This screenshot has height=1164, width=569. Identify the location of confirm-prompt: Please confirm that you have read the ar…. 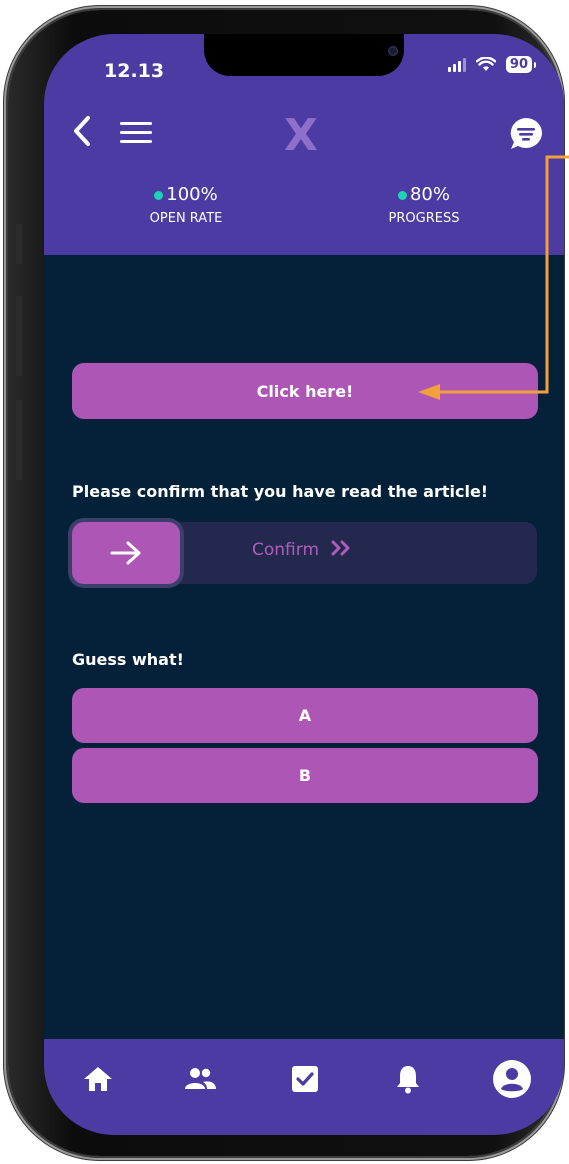
(280, 491).